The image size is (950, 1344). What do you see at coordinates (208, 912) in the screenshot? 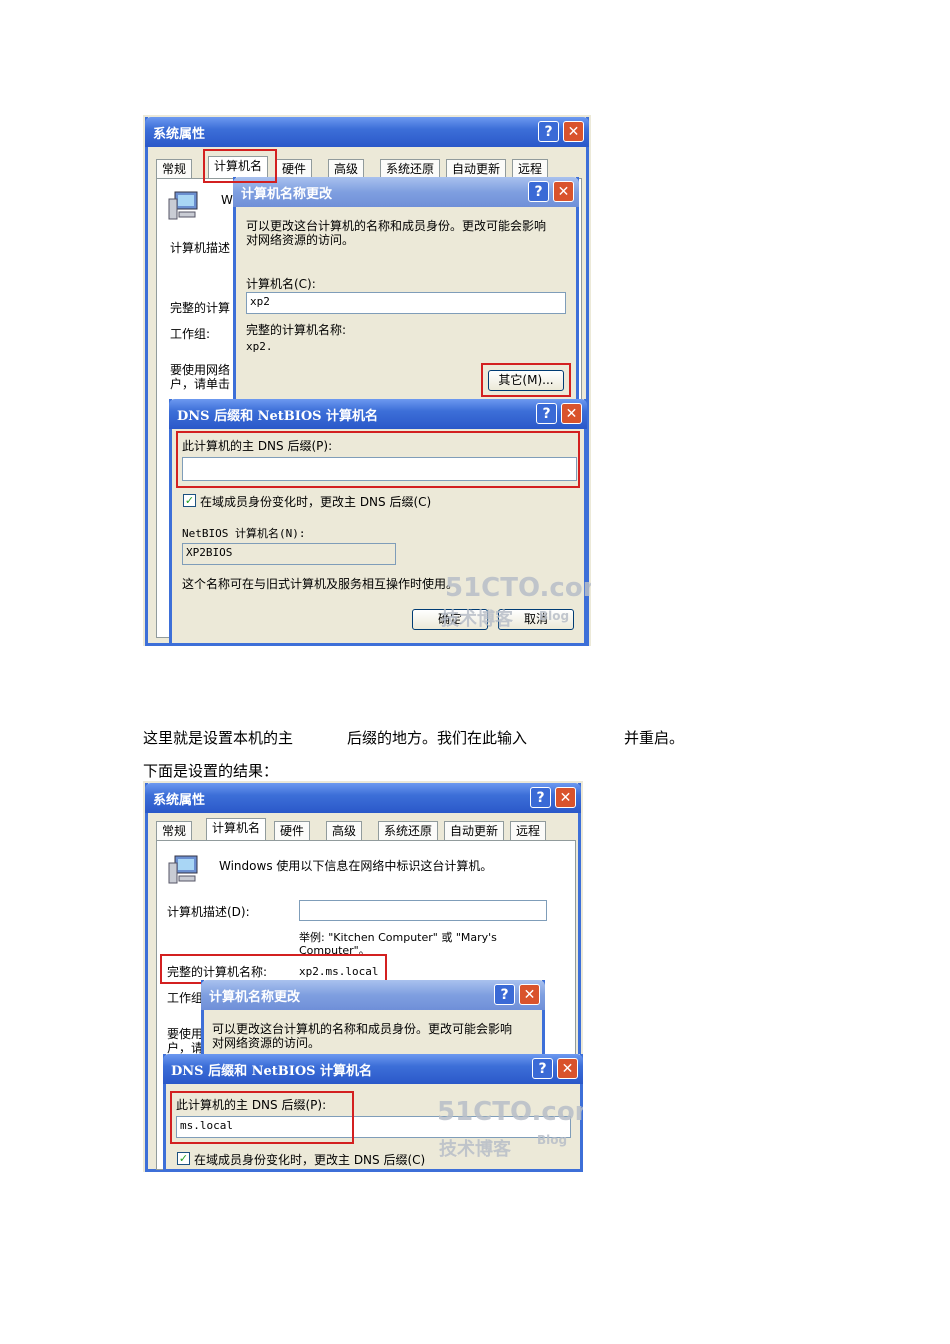
I see `description-label: 计算机描述(D):` at bounding box center [208, 912].